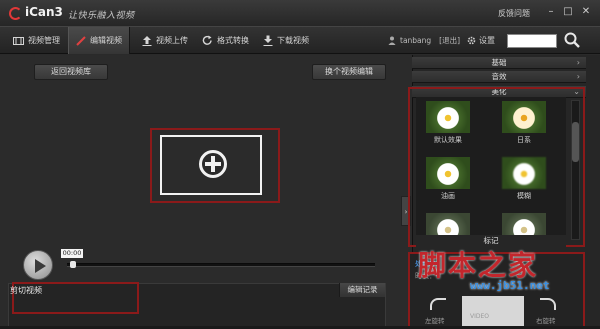 Image resolution: width=600 pixels, height=329 pixels. I want to click on logo-name: iCan3, so click(44, 12).